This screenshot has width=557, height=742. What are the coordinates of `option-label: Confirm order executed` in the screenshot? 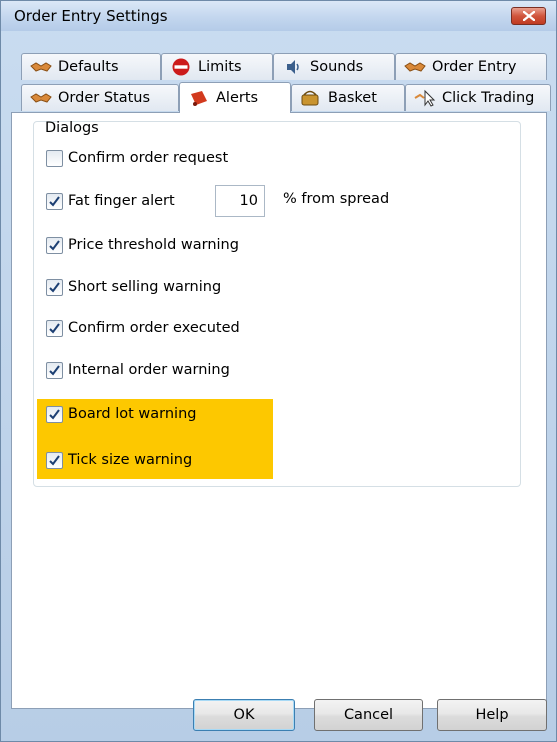 It's located at (154, 328).